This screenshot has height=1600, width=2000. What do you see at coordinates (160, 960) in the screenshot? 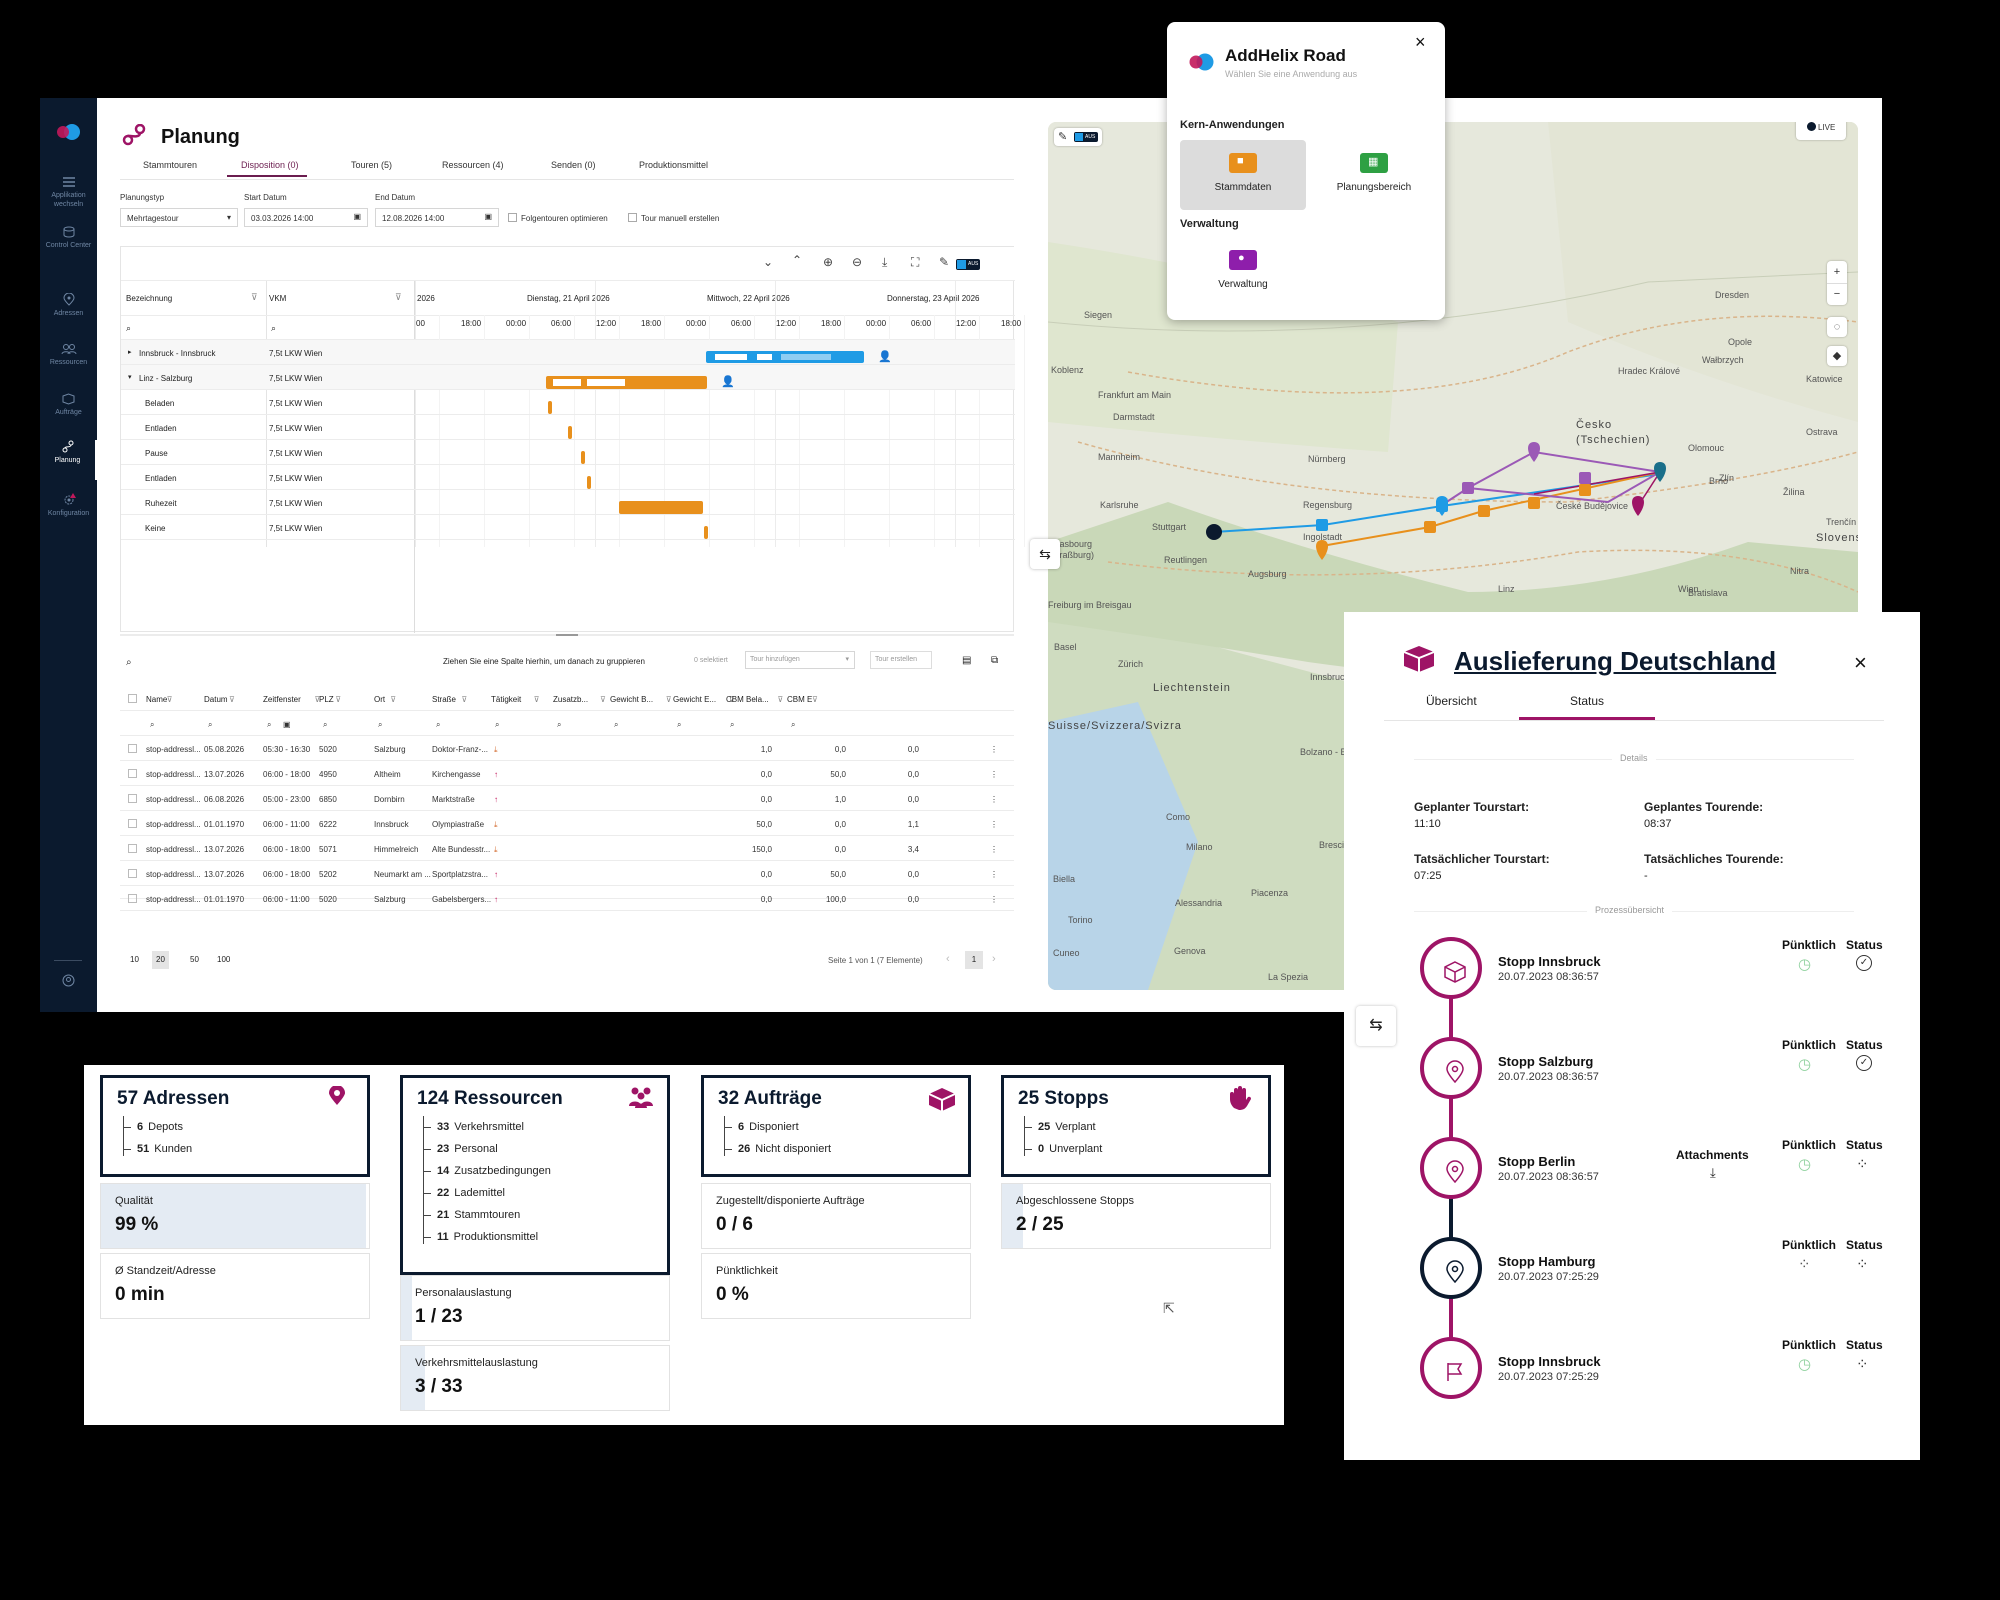
I see `page-size-option: 20` at bounding box center [160, 960].